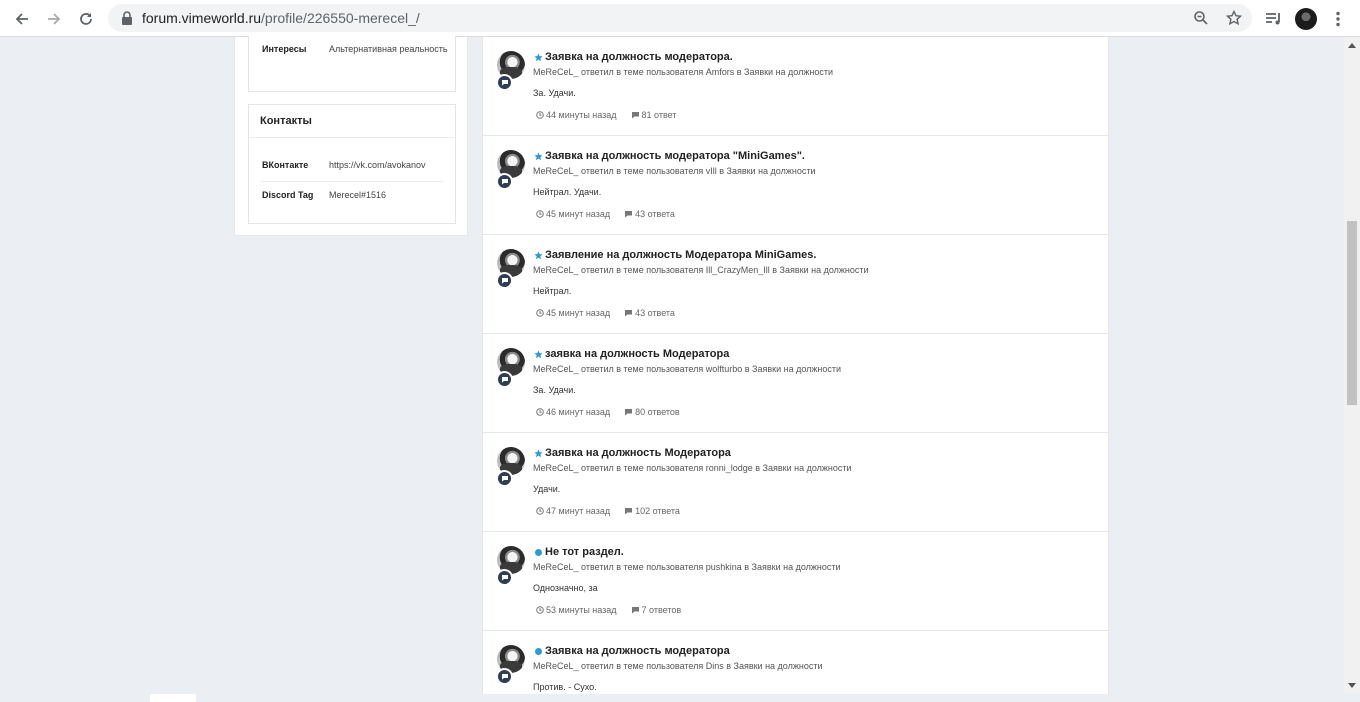  Describe the element at coordinates (652, 412) in the screenshot. I see `item-replies: 80 ответов` at that location.